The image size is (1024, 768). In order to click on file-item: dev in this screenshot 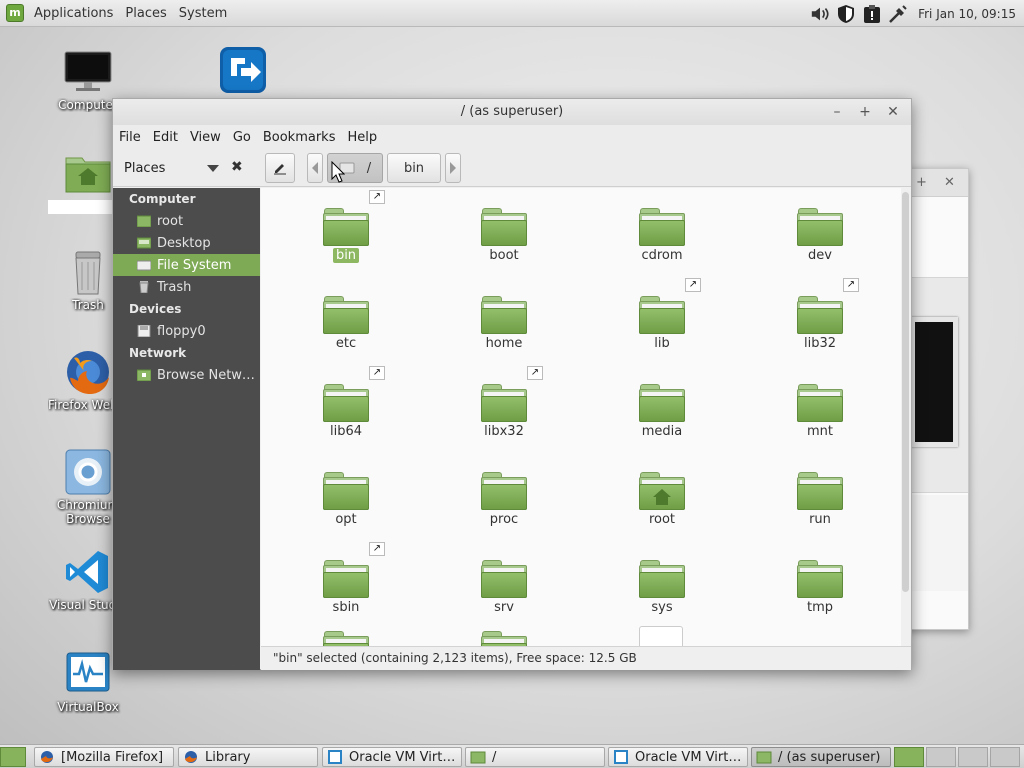, I will do `click(820, 228)`.